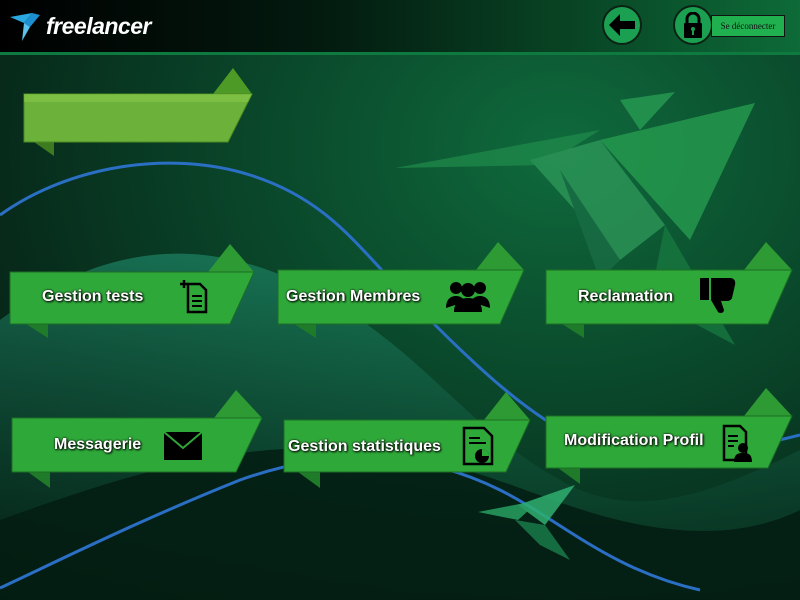 Image resolution: width=800 pixels, height=600 pixels. I want to click on title-banner, so click(136, 112).